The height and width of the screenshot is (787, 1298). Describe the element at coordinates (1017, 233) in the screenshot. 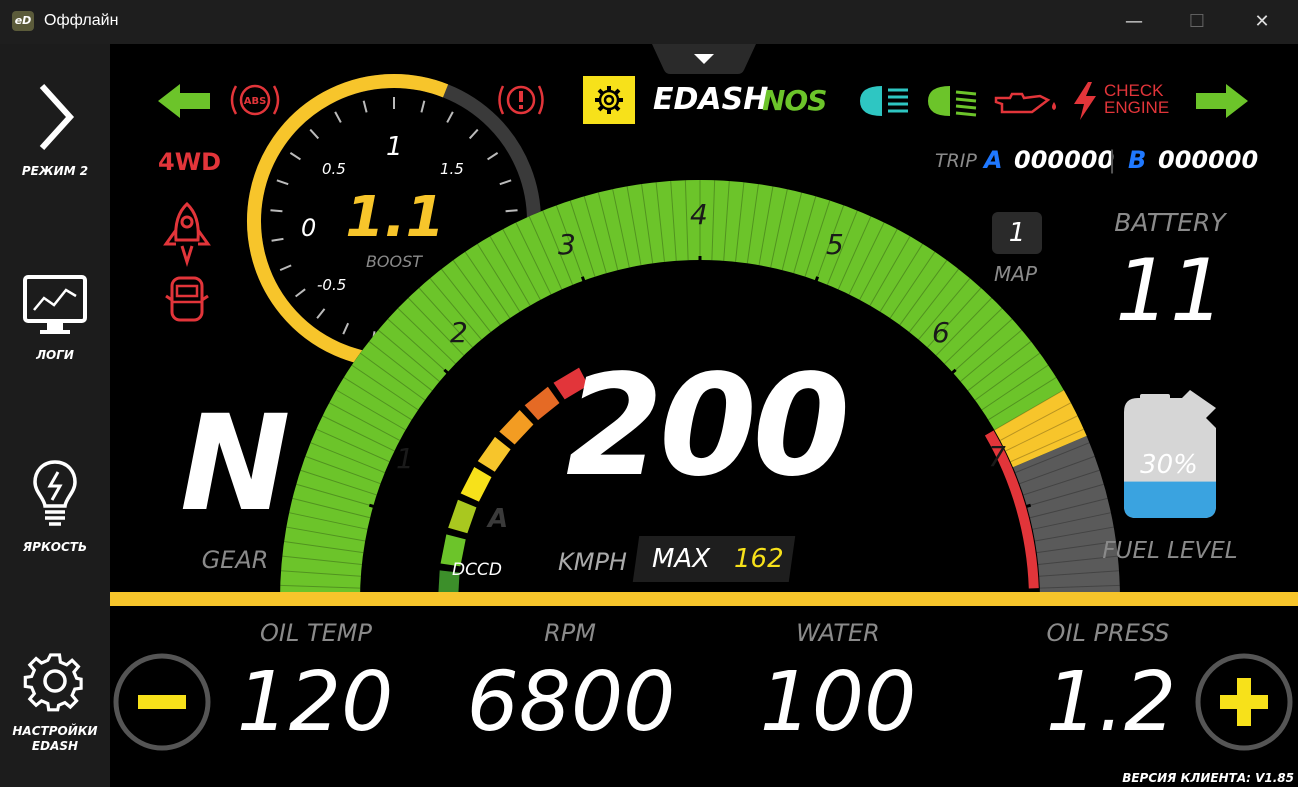

I see `map-value: 1` at that location.